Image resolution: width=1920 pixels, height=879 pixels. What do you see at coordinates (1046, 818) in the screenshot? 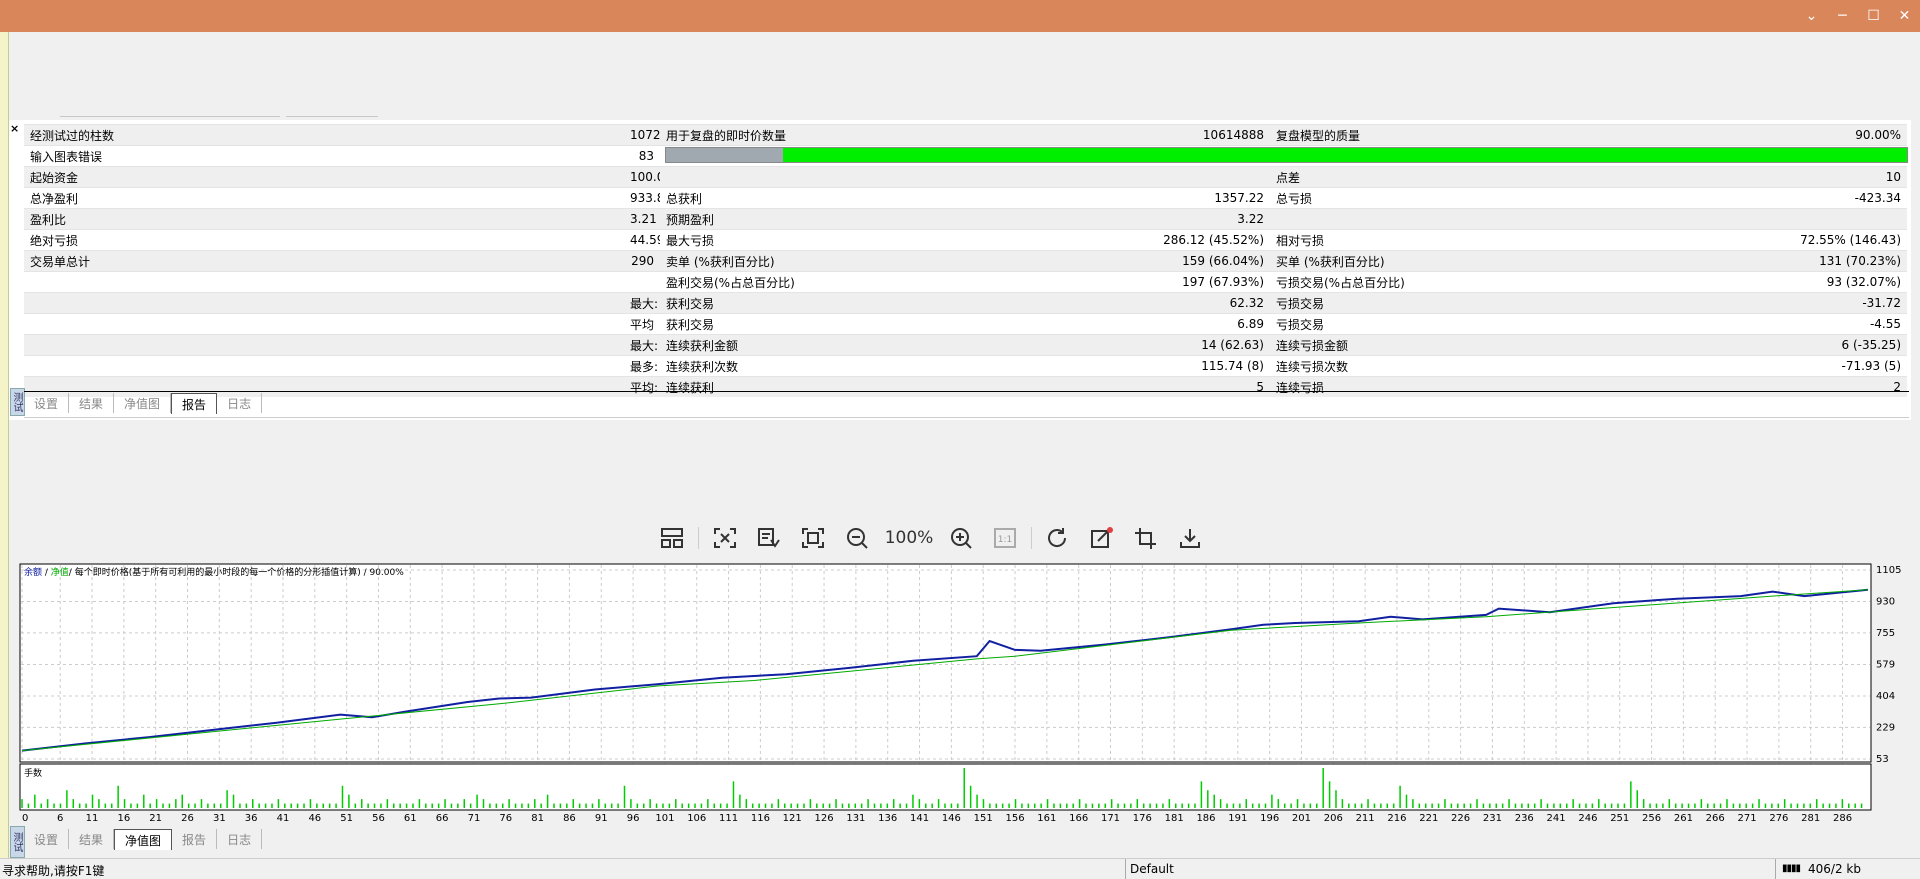
I see `x-tick-label: 161` at bounding box center [1046, 818].